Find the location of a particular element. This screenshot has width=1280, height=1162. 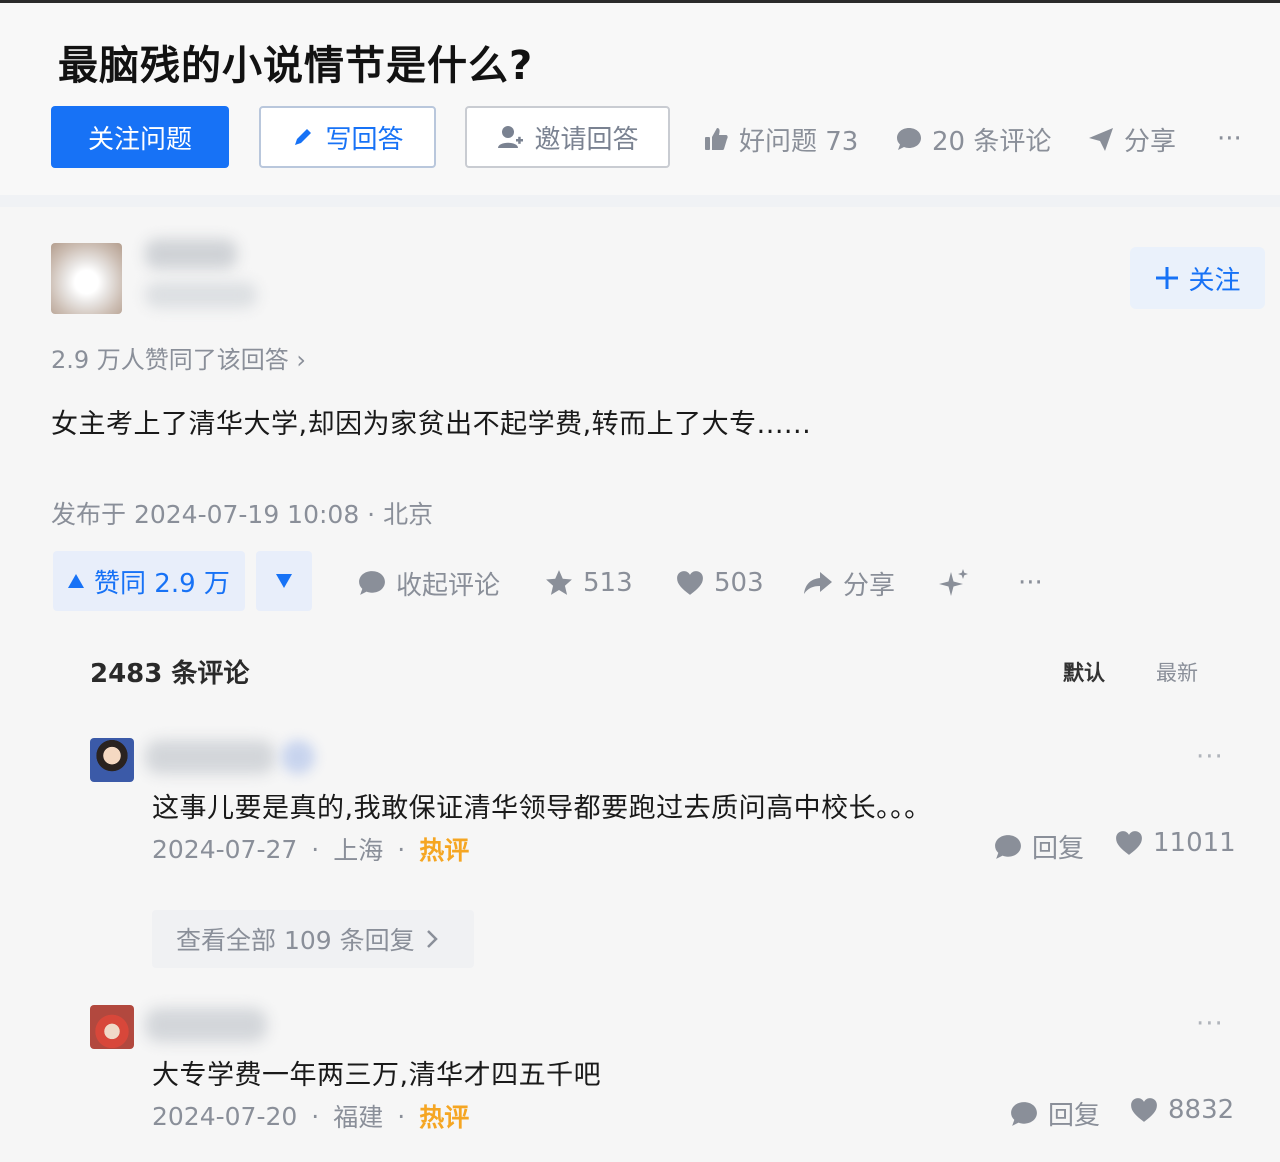

author-headline-blurred is located at coordinates (201, 295).